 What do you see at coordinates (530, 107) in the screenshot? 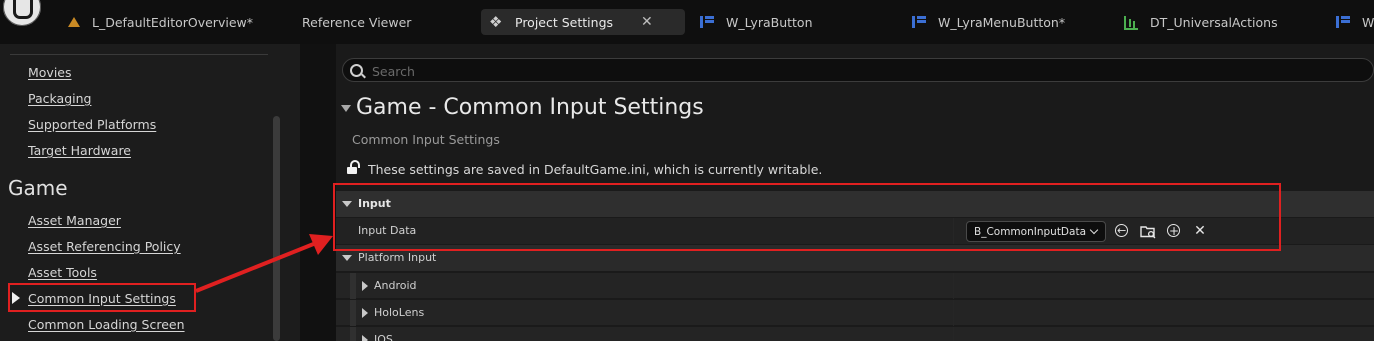
I see `section-title: Game - Common Input Settings` at bounding box center [530, 107].